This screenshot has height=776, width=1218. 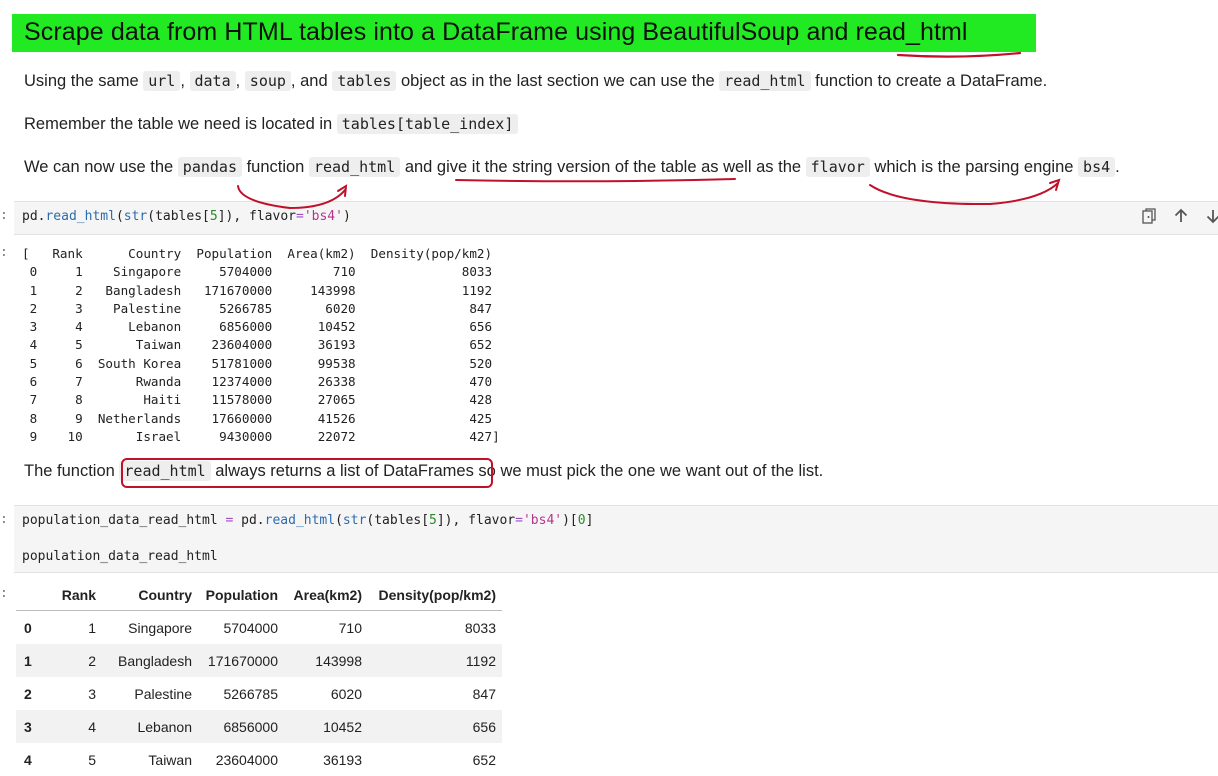 What do you see at coordinates (242, 660) in the screenshot?
I see `table-cell: 171670000` at bounding box center [242, 660].